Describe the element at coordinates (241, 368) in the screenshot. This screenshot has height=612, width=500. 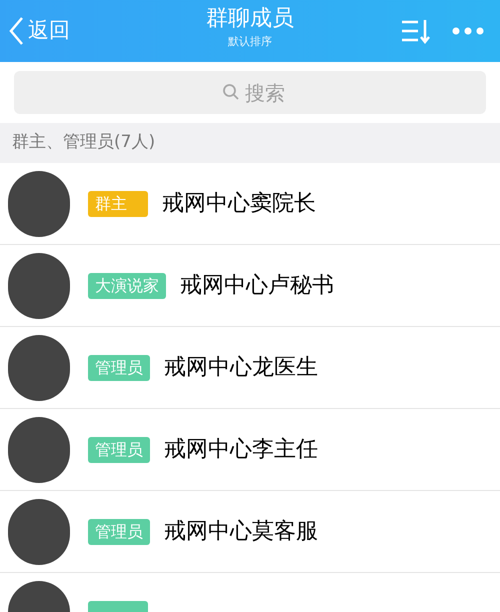
I see `member-name: 戒网中心龙医生` at that location.